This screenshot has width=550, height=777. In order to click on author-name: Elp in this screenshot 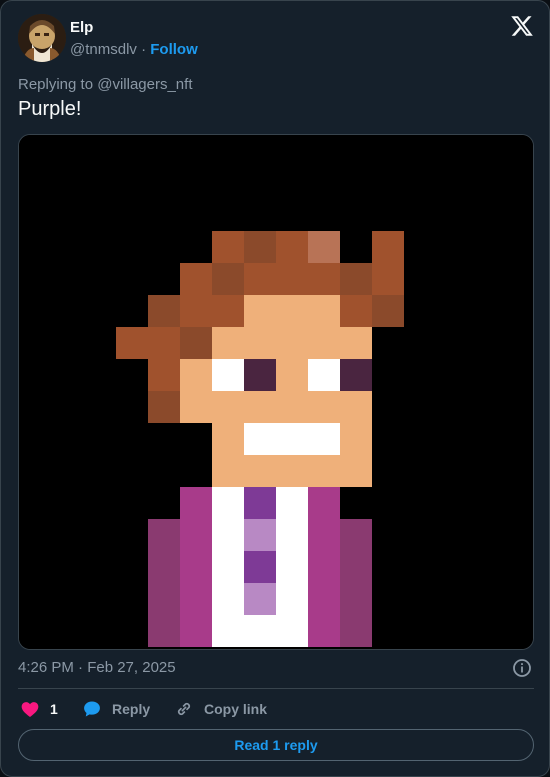, I will do `click(81, 27)`.